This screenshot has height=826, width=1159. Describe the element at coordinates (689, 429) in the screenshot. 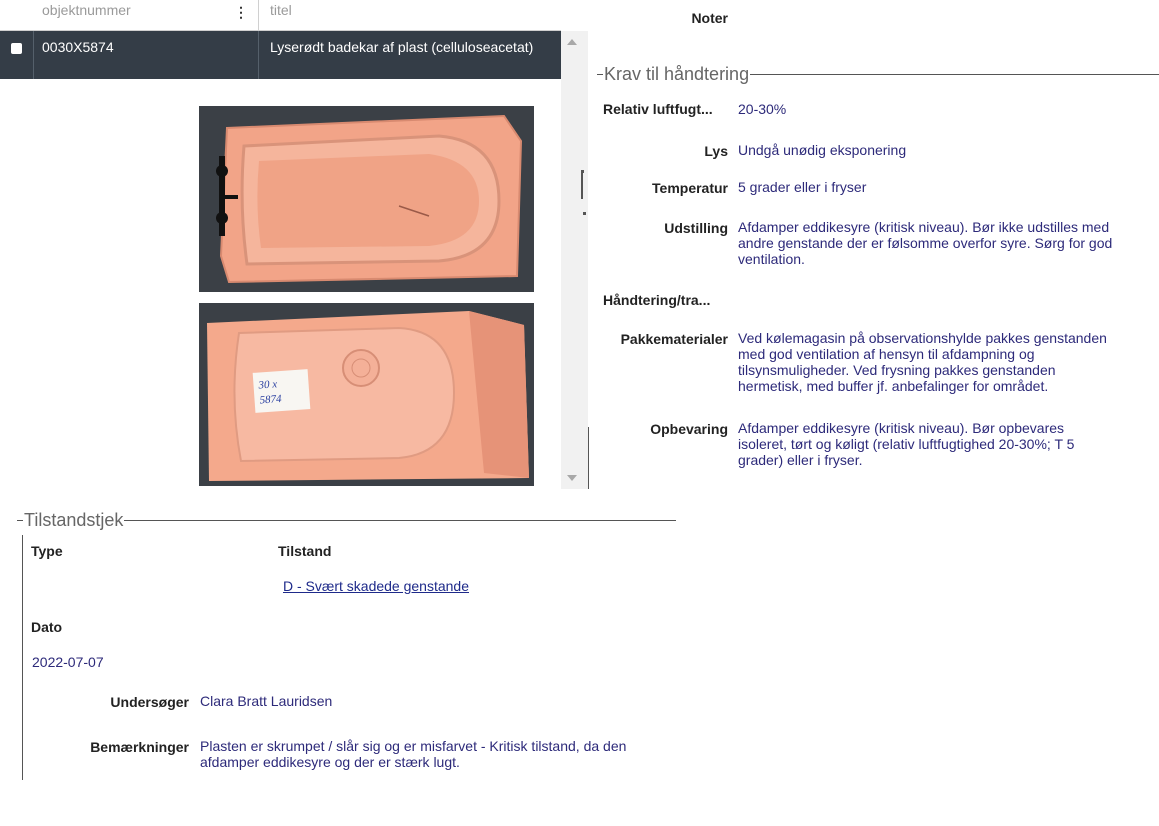

I see `field-label-opbevaring: Opbevaring` at that location.